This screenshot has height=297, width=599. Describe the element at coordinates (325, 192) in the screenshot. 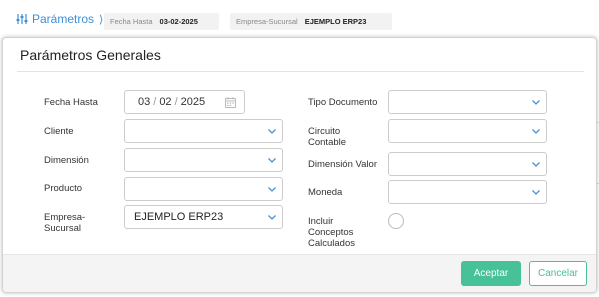

I see `moneda-label: Moneda` at that location.